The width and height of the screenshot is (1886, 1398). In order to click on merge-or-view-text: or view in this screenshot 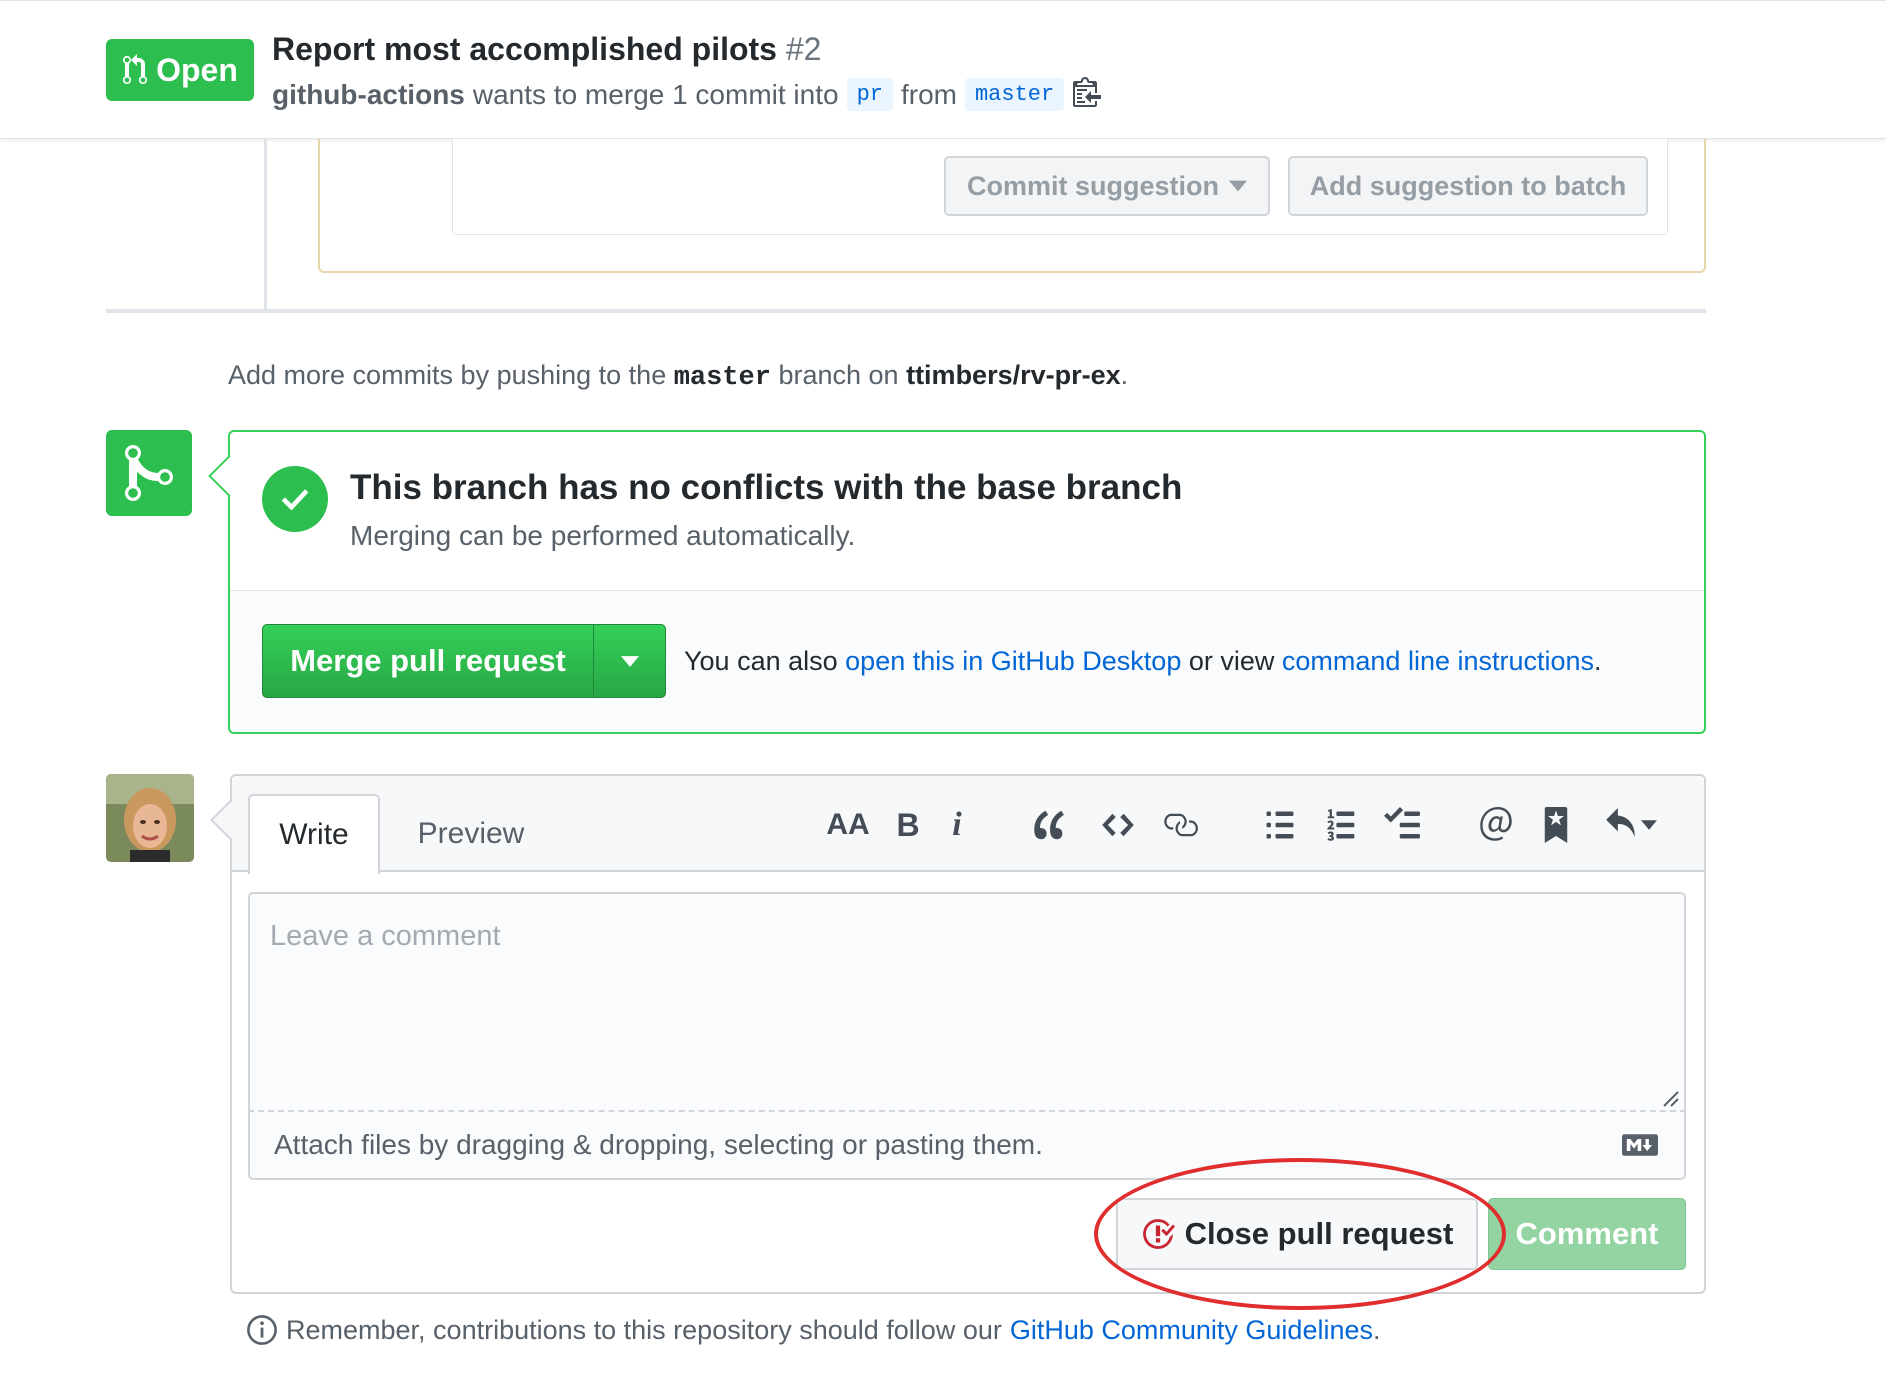, I will do `click(1231, 661)`.